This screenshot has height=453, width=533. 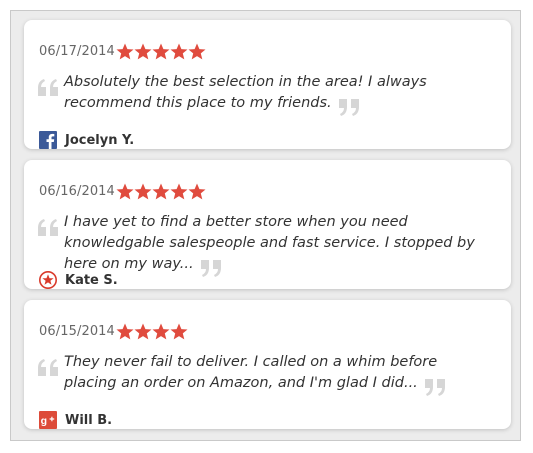 I want to click on review-date: 06/17/2014, so click(x=77, y=51).